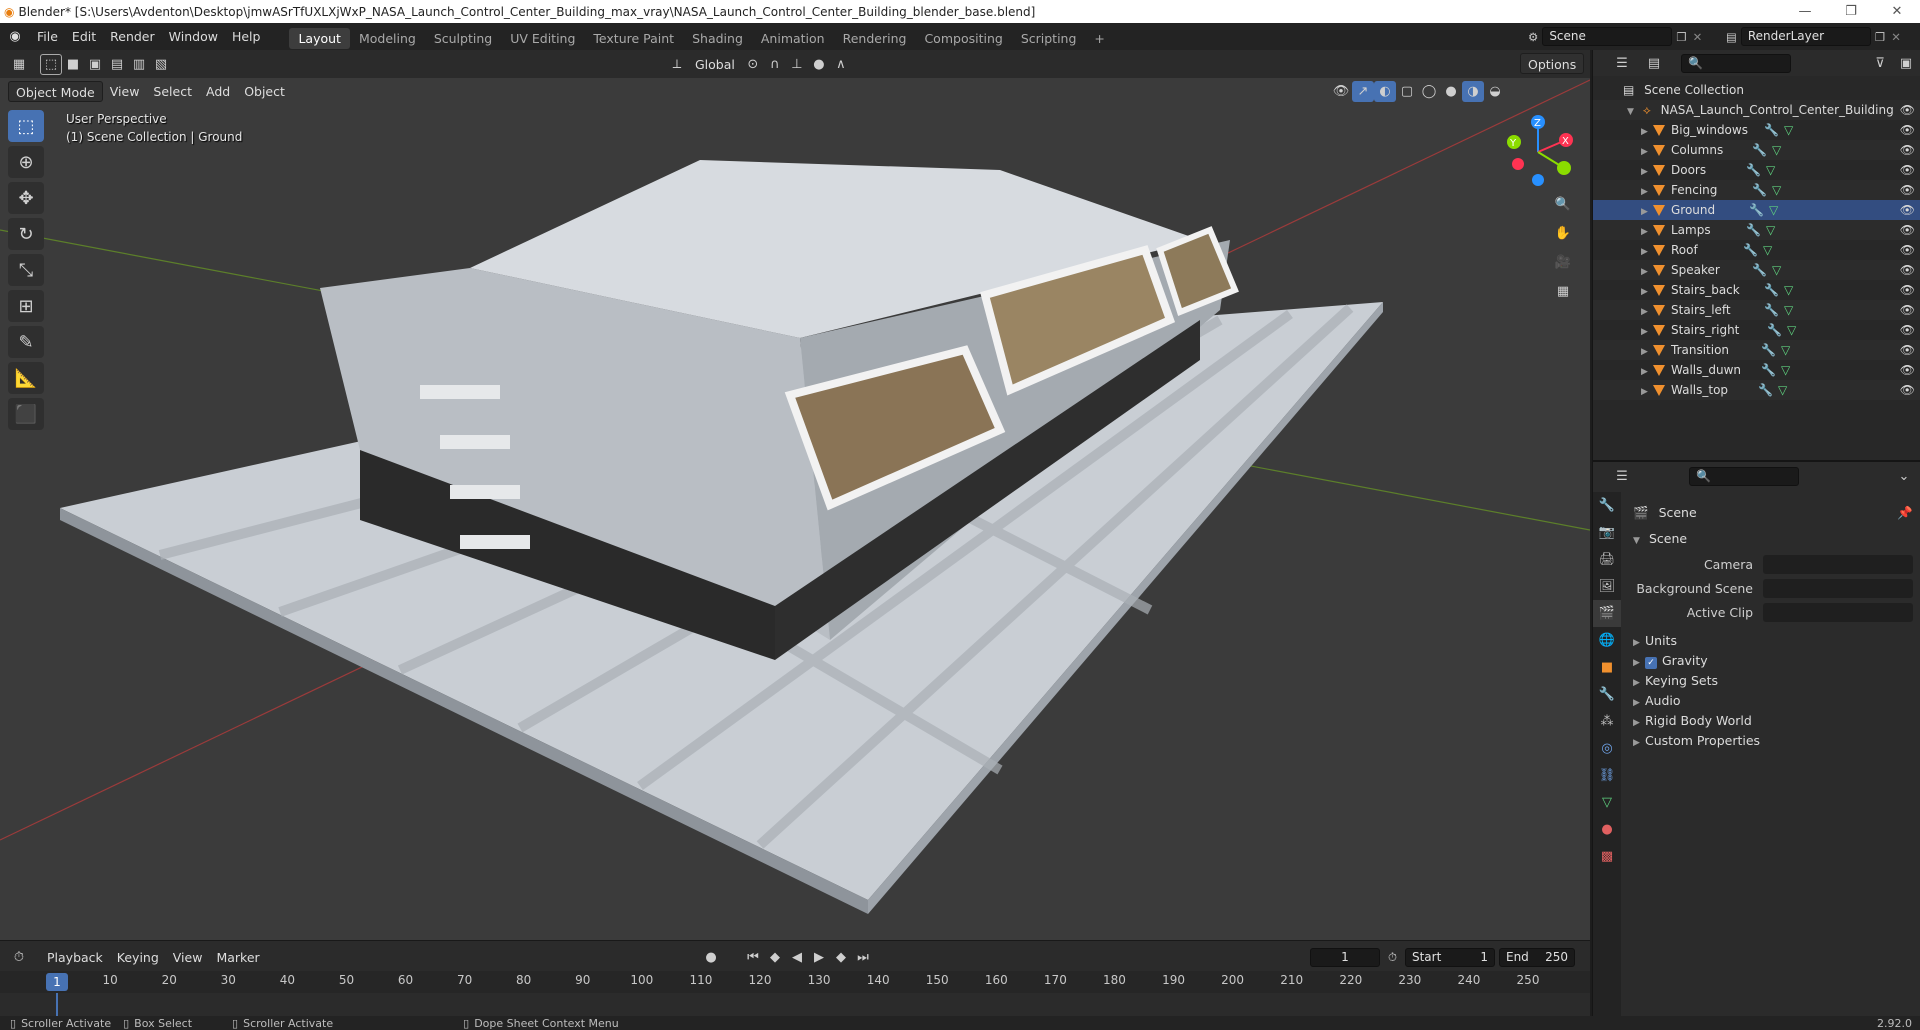  I want to click on select-box-tool-icon: ⬚, so click(26, 126).